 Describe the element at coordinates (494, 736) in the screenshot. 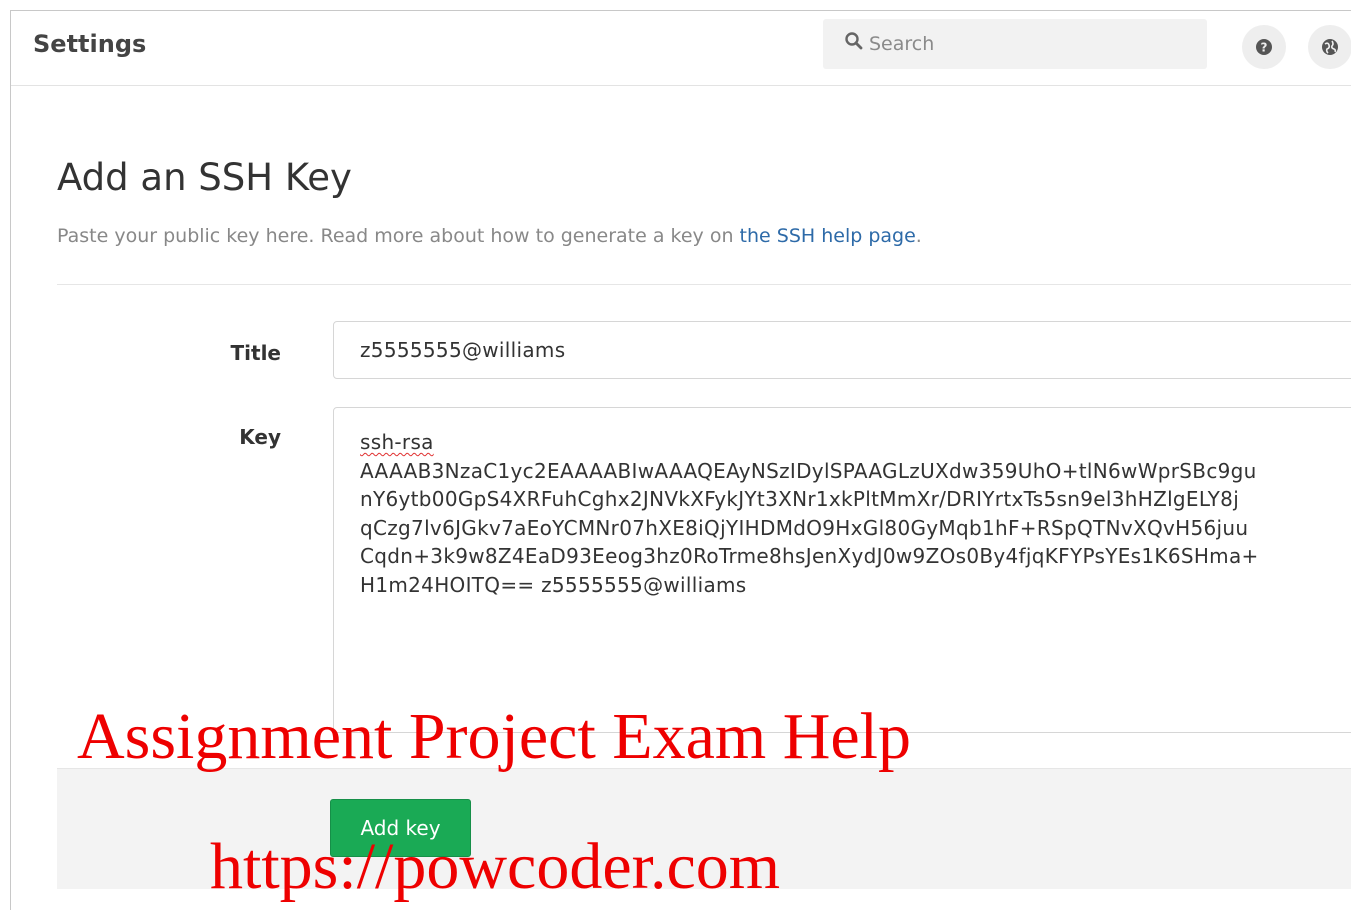

I see `watermark-text: Assignment Project Exam Help` at that location.